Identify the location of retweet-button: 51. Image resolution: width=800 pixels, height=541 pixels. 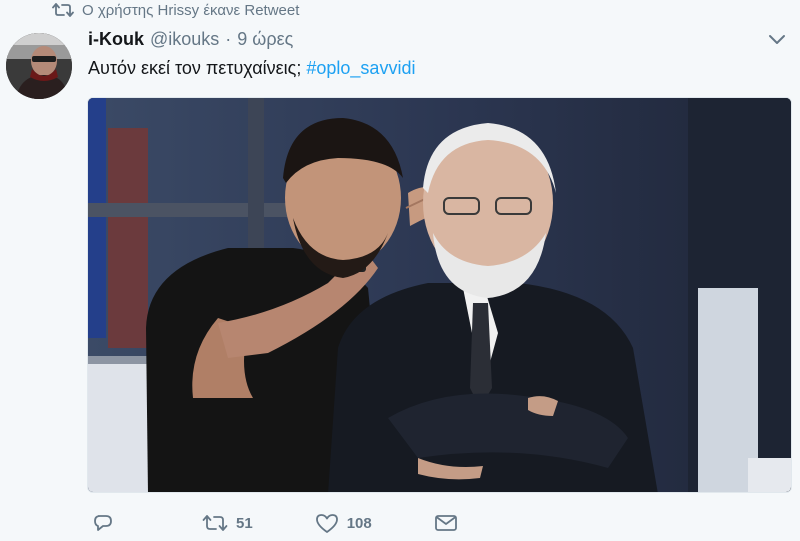
(227, 523).